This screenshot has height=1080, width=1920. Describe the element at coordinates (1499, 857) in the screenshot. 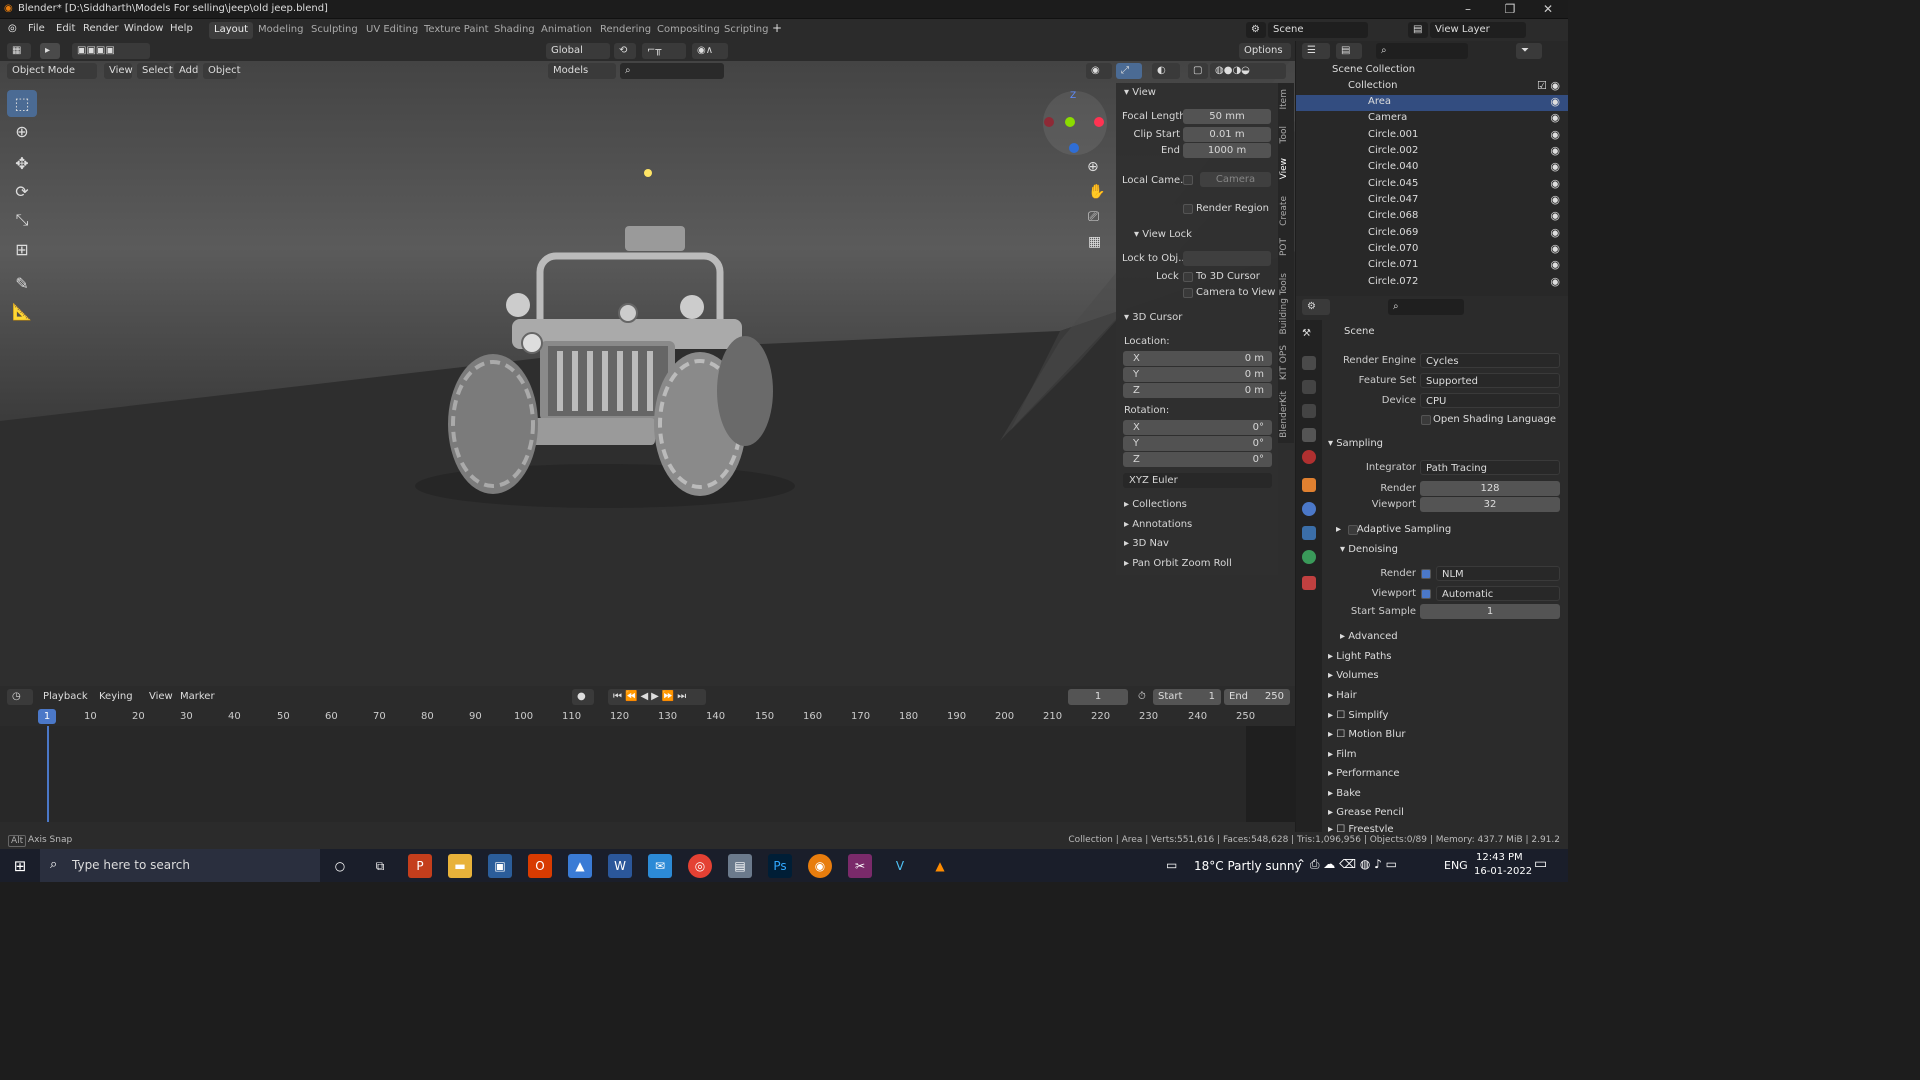

I see `clock-time: 12:43 PM` at that location.